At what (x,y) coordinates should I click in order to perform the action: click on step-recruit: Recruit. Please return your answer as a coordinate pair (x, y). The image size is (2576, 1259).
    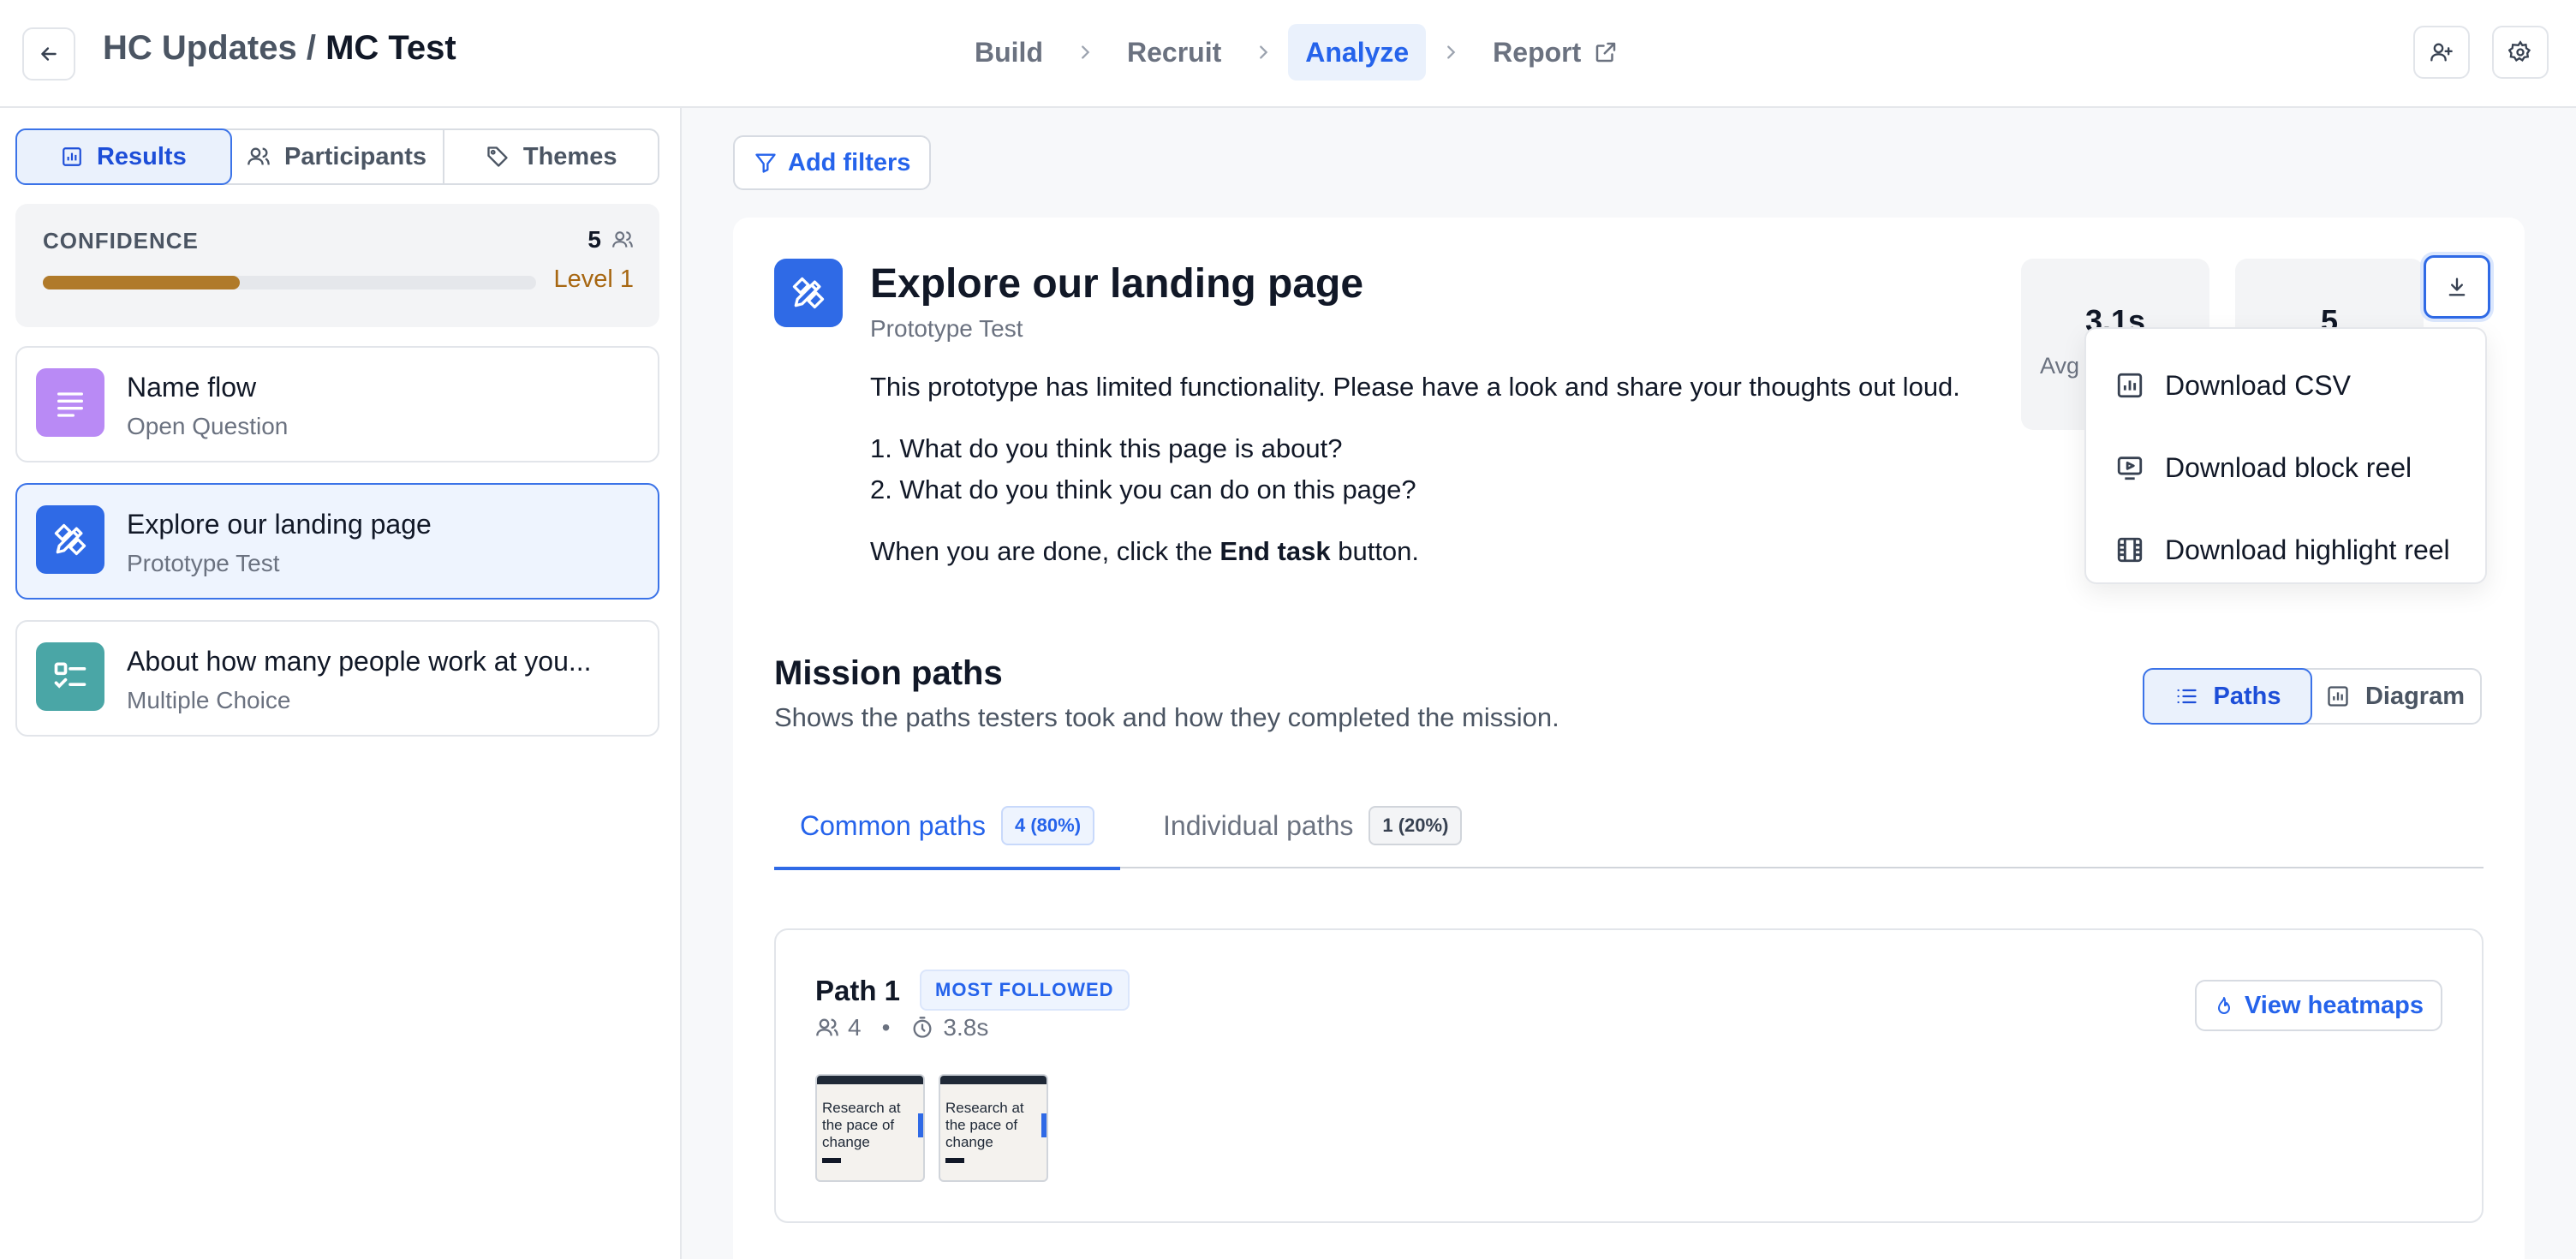
    Looking at the image, I should click on (1174, 52).